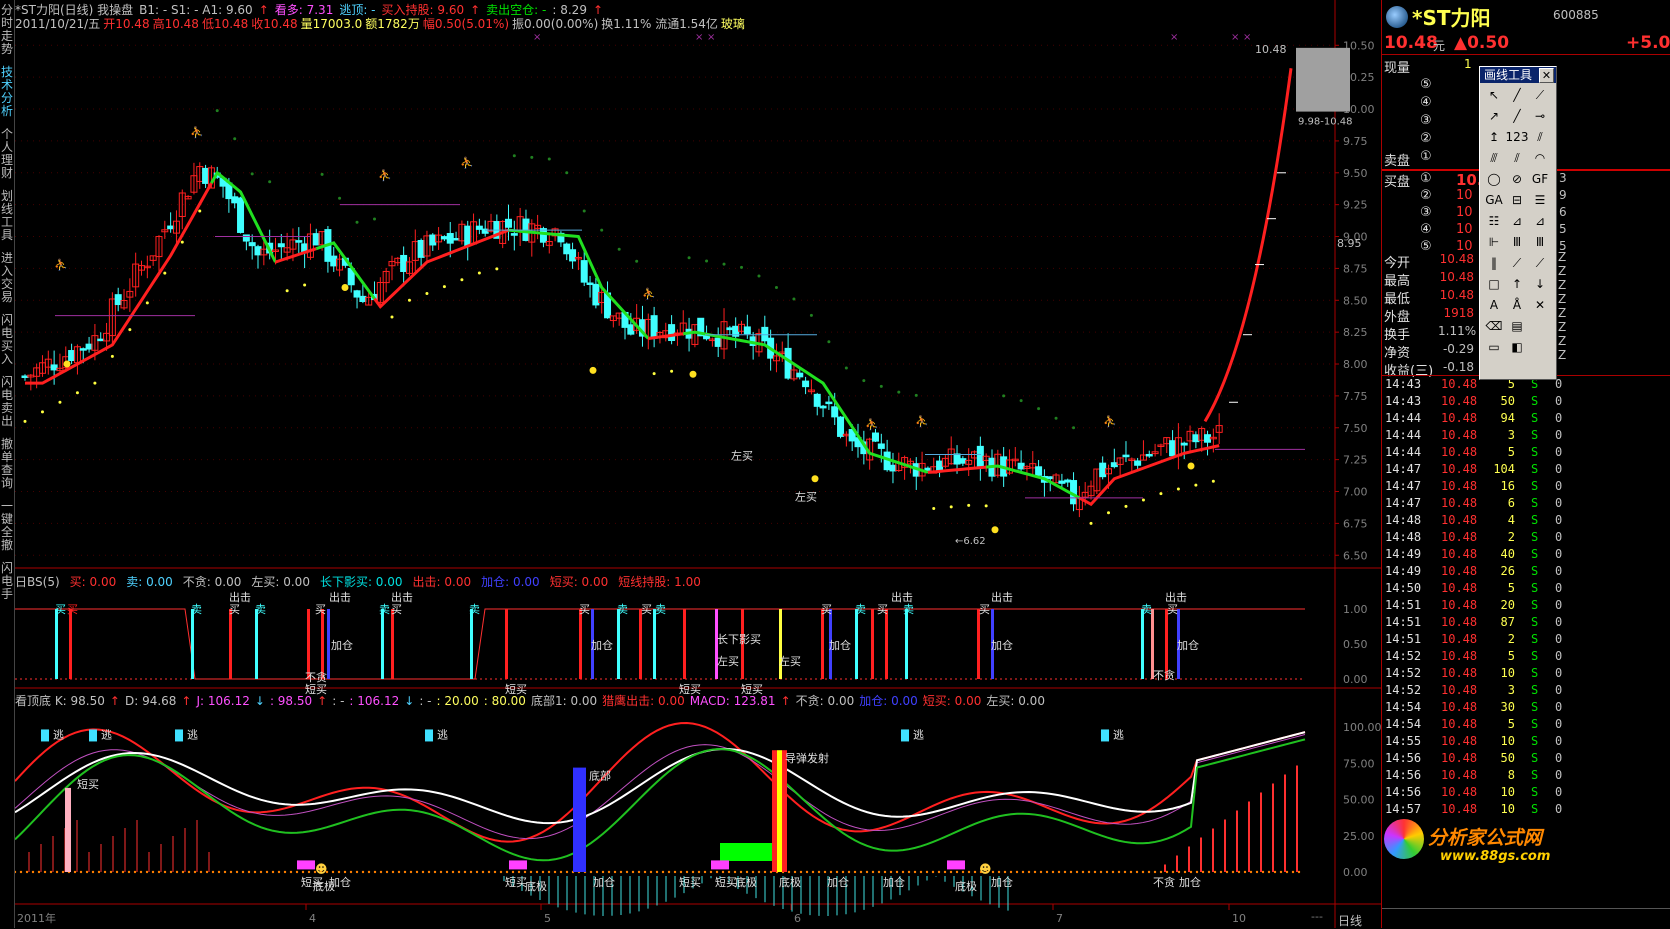 This screenshot has height=929, width=1670. I want to click on sidebar-tab: 进入交易, so click(7, 281).